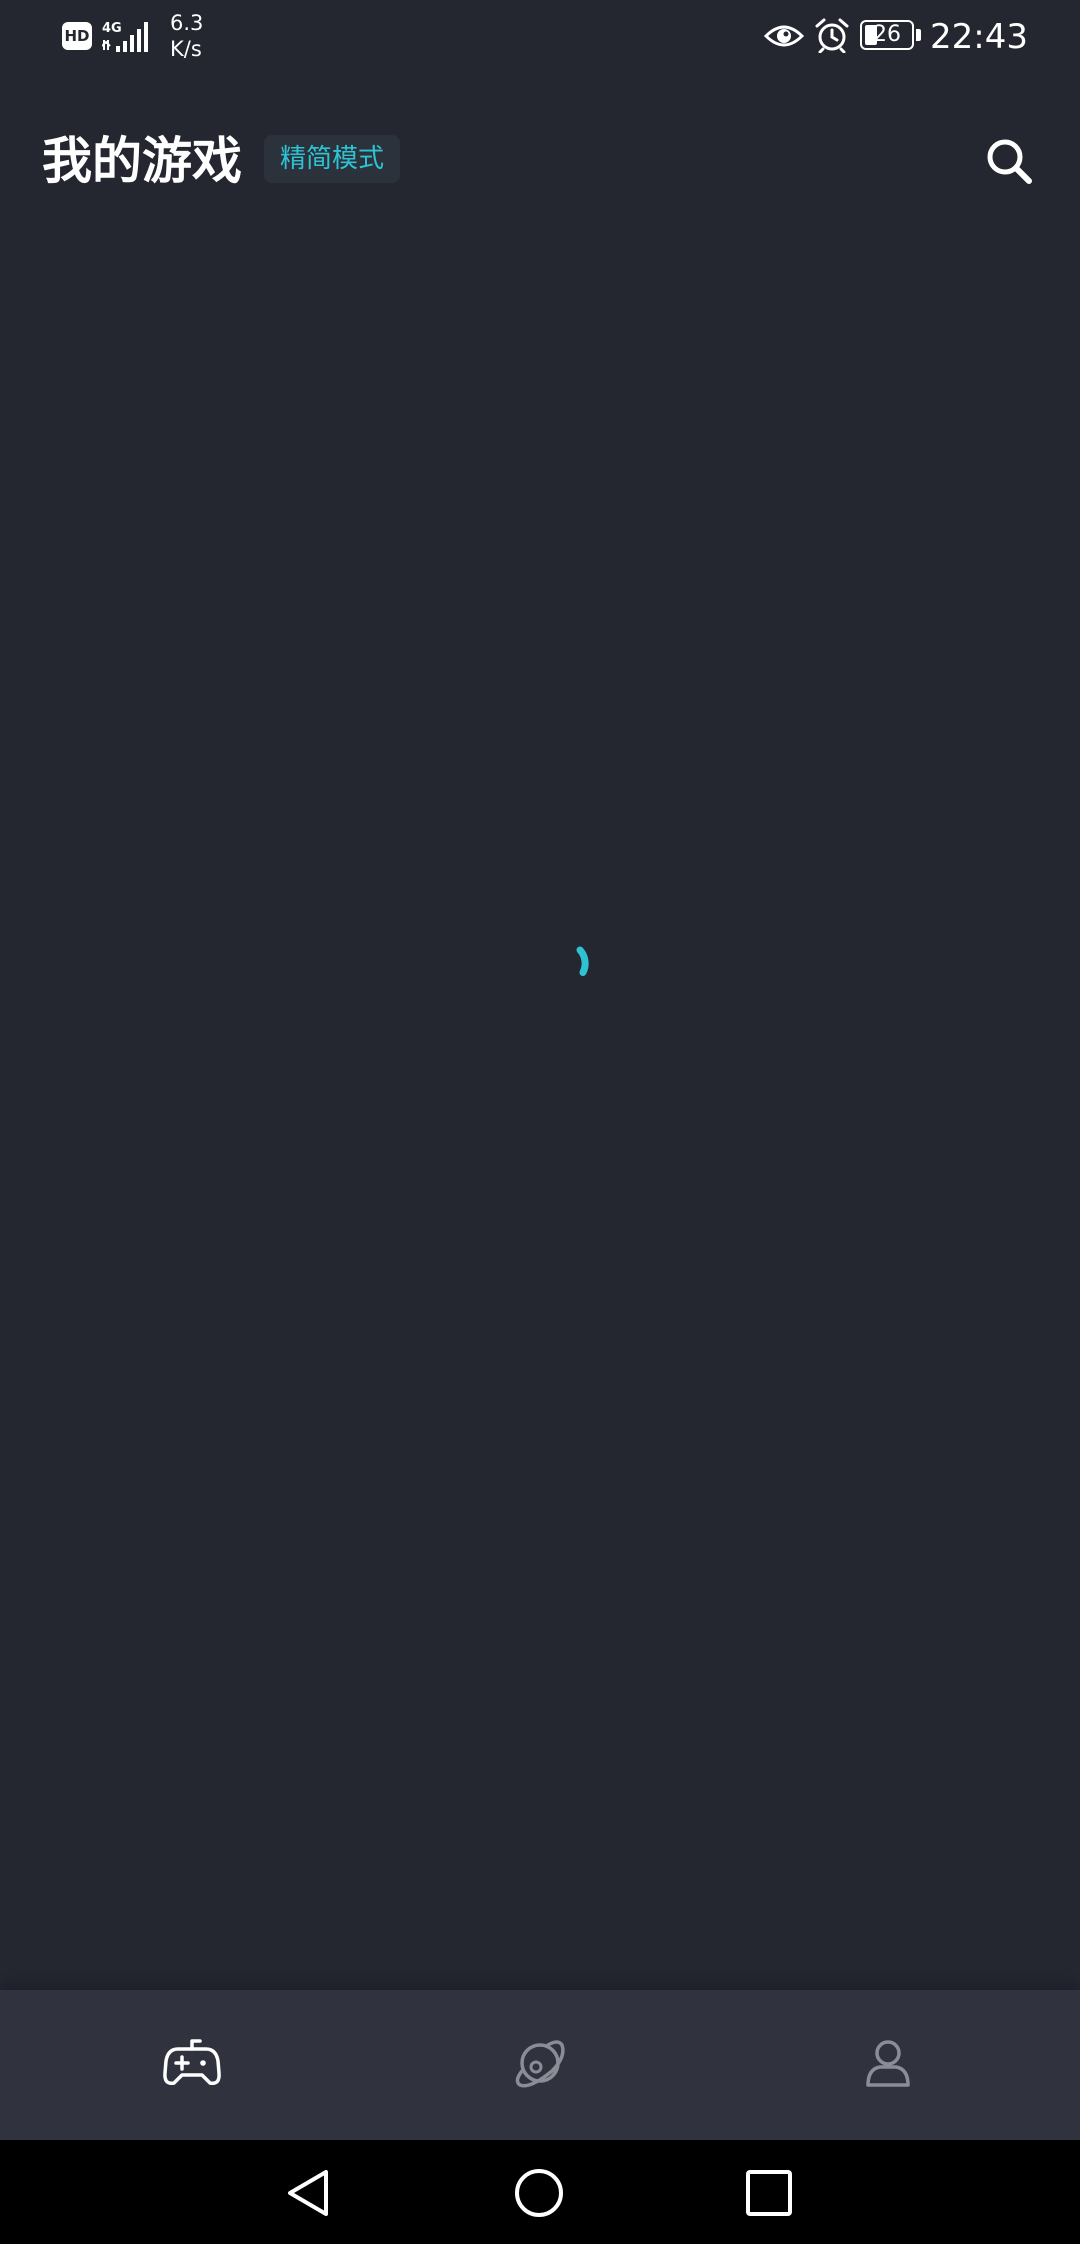  I want to click on eye-icon, so click(784, 36).